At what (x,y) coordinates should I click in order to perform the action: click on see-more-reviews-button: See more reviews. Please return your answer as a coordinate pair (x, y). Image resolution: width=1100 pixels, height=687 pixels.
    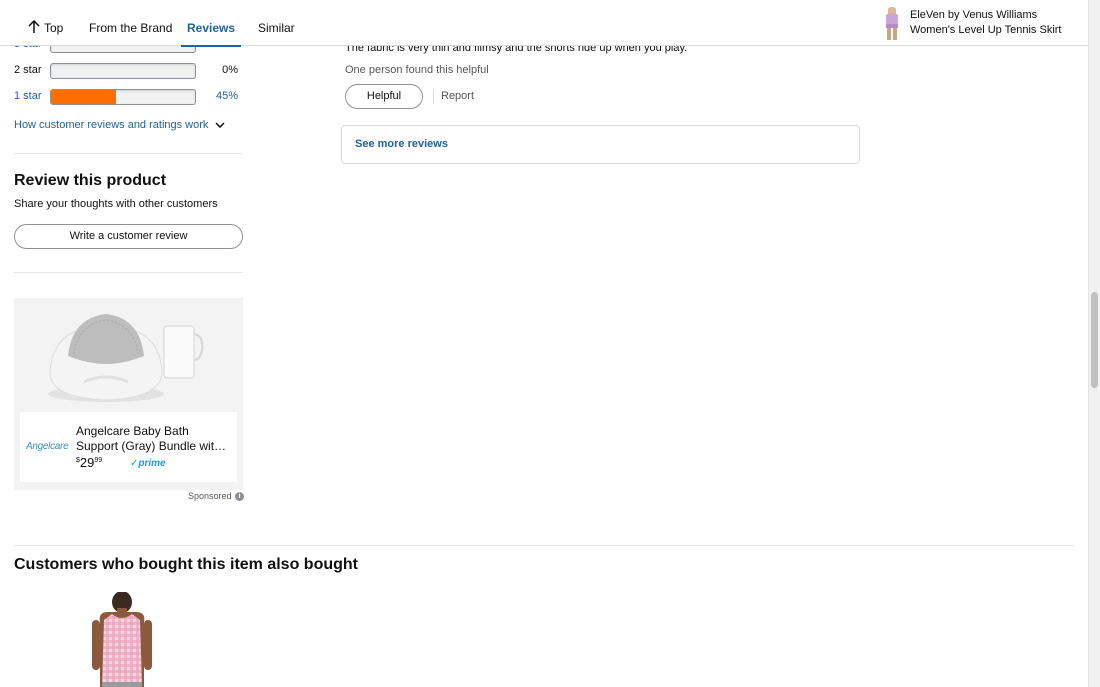
    Looking at the image, I should click on (600, 144).